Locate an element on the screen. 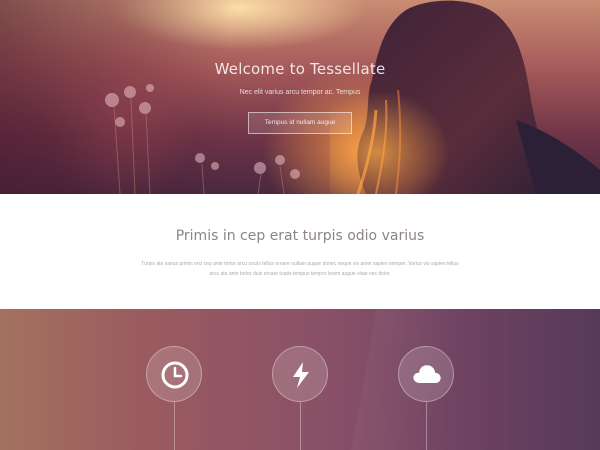 The height and width of the screenshot is (450, 600). feature-cloud-button is located at coordinates (426, 374).